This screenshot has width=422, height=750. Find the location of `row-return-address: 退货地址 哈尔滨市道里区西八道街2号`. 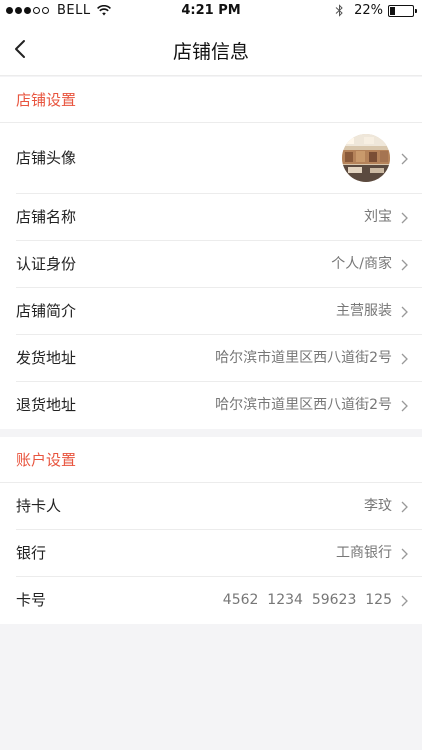

row-return-address: 退货地址 哈尔滨市道里区西八道街2号 is located at coordinates (219, 405).